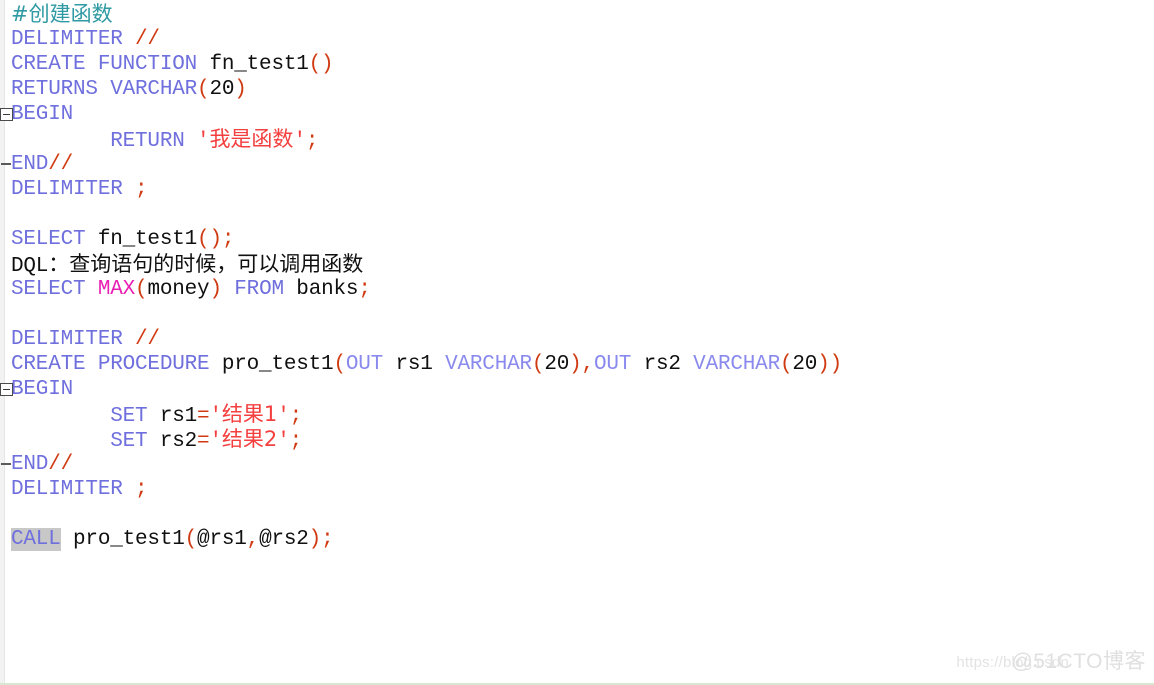 Image resolution: width=1154 pixels, height=685 pixels. Describe the element at coordinates (110, 64) in the screenshot. I see `code-token: CREATE FUNCTION` at that location.